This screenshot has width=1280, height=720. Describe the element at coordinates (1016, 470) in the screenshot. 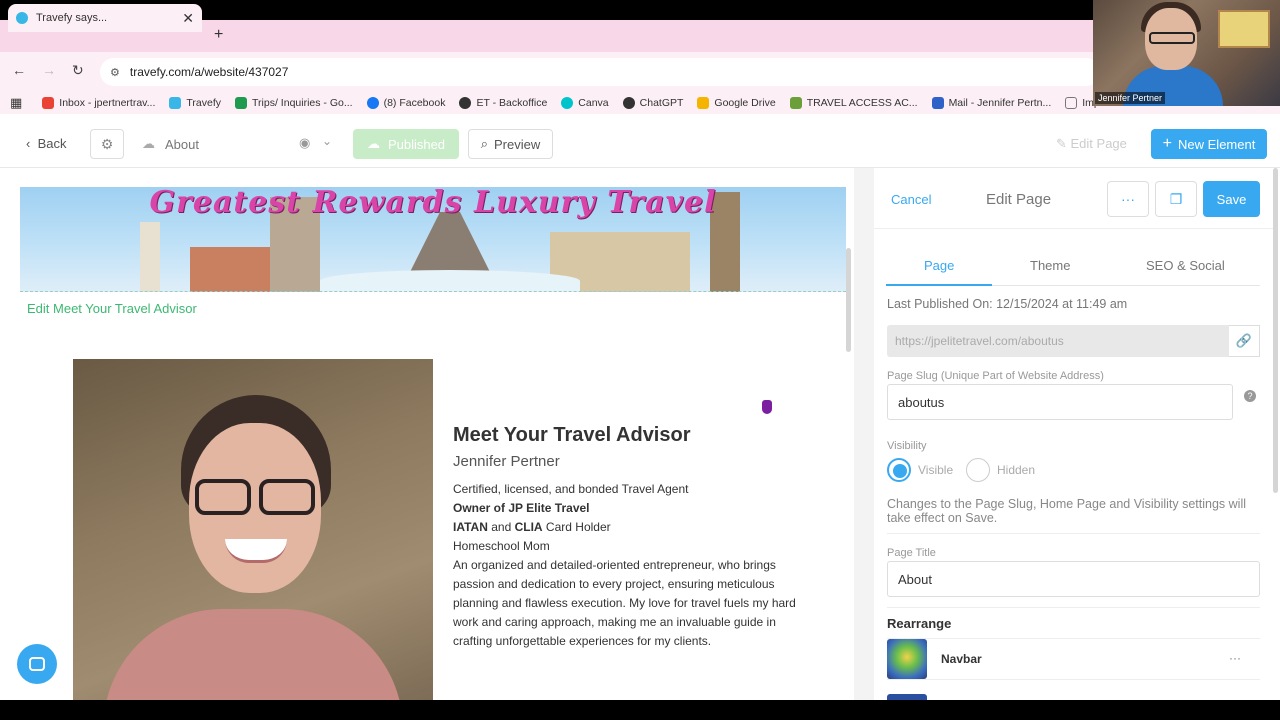

I see `hidden-radio-label: Hidden` at that location.